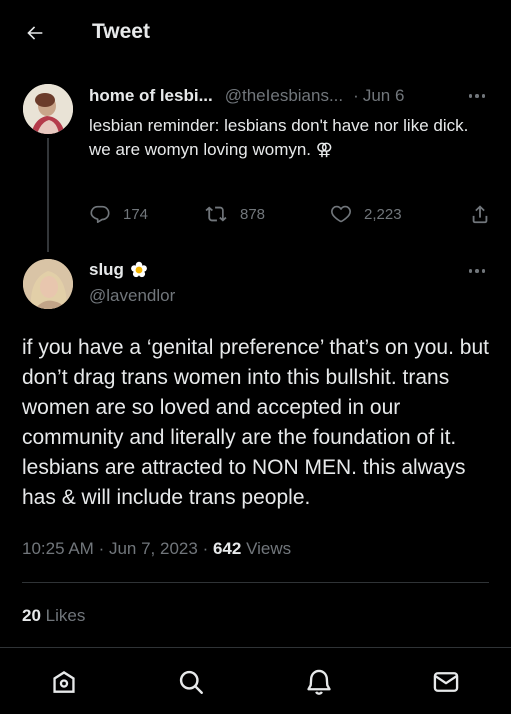  I want to click on original-author-avatar, so click(48, 109).